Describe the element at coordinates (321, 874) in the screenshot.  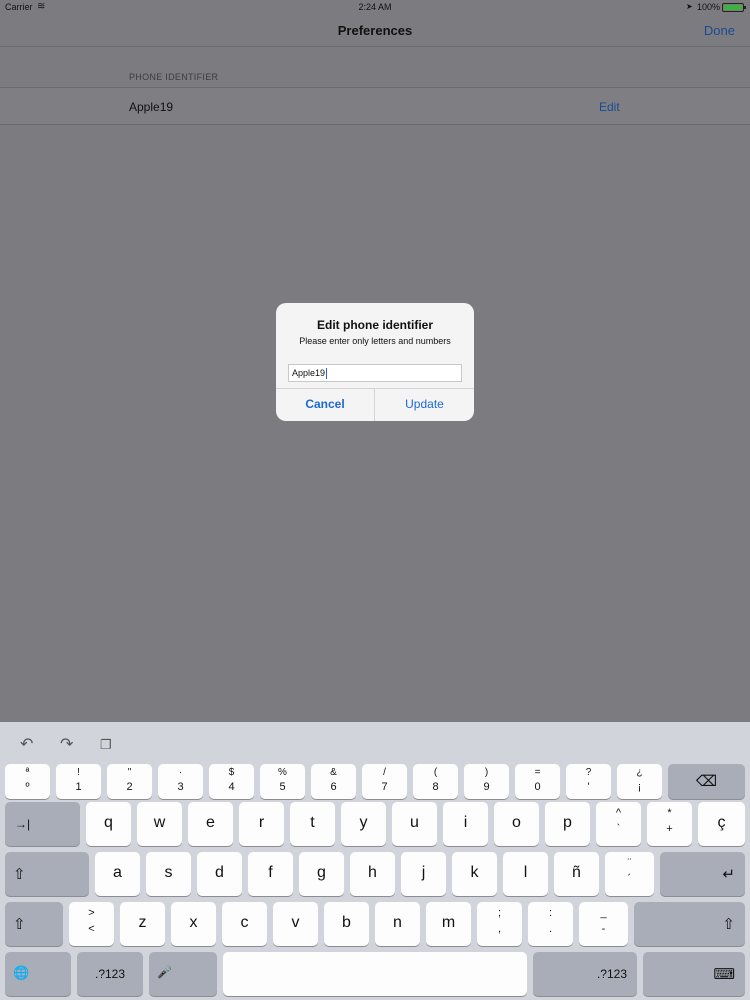
I see `key-g: g` at that location.